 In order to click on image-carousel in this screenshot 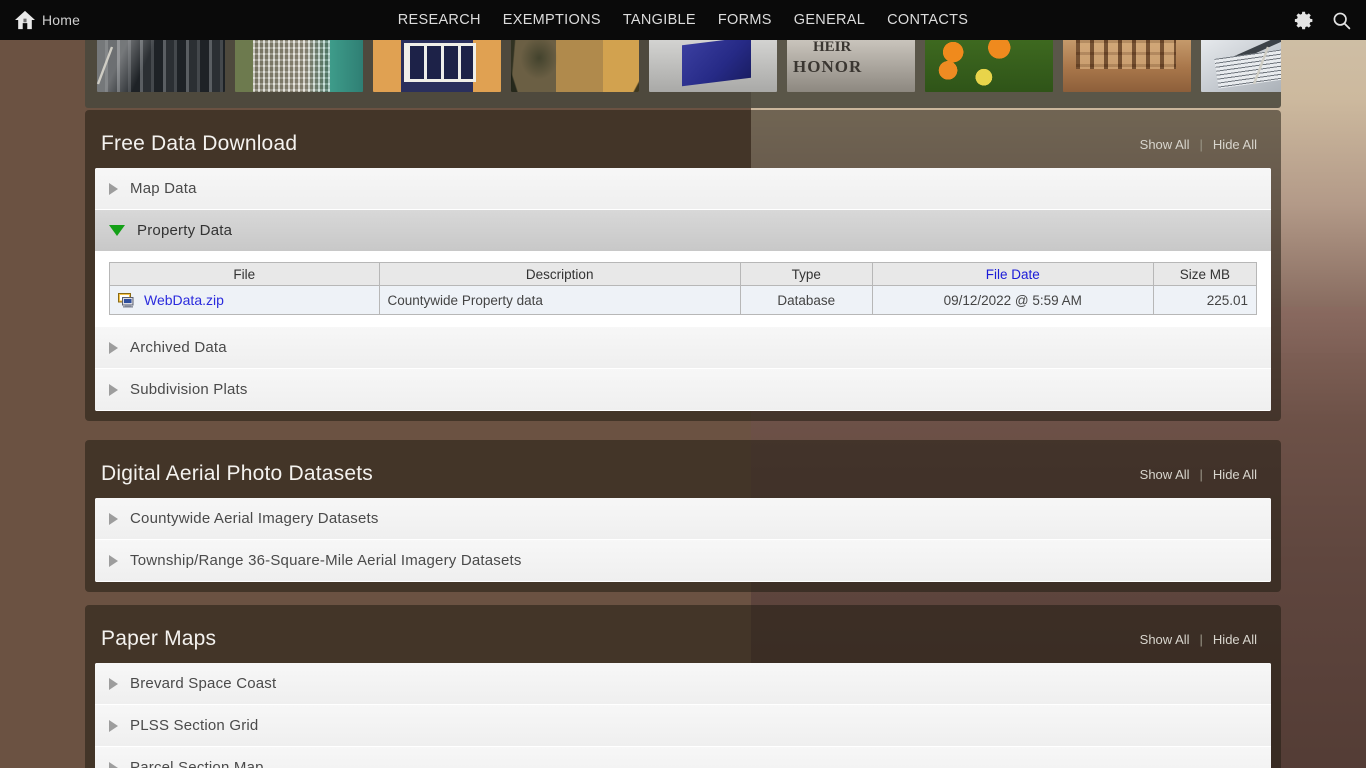, I will do `click(683, 68)`.